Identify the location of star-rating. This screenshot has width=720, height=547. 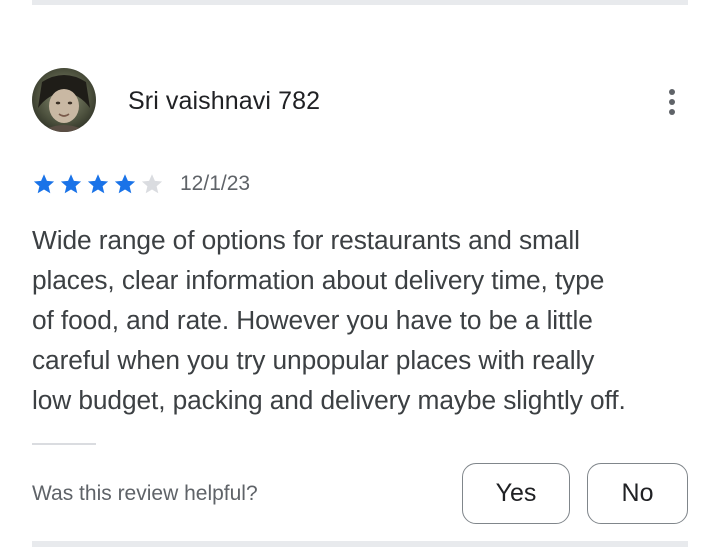
(98, 184).